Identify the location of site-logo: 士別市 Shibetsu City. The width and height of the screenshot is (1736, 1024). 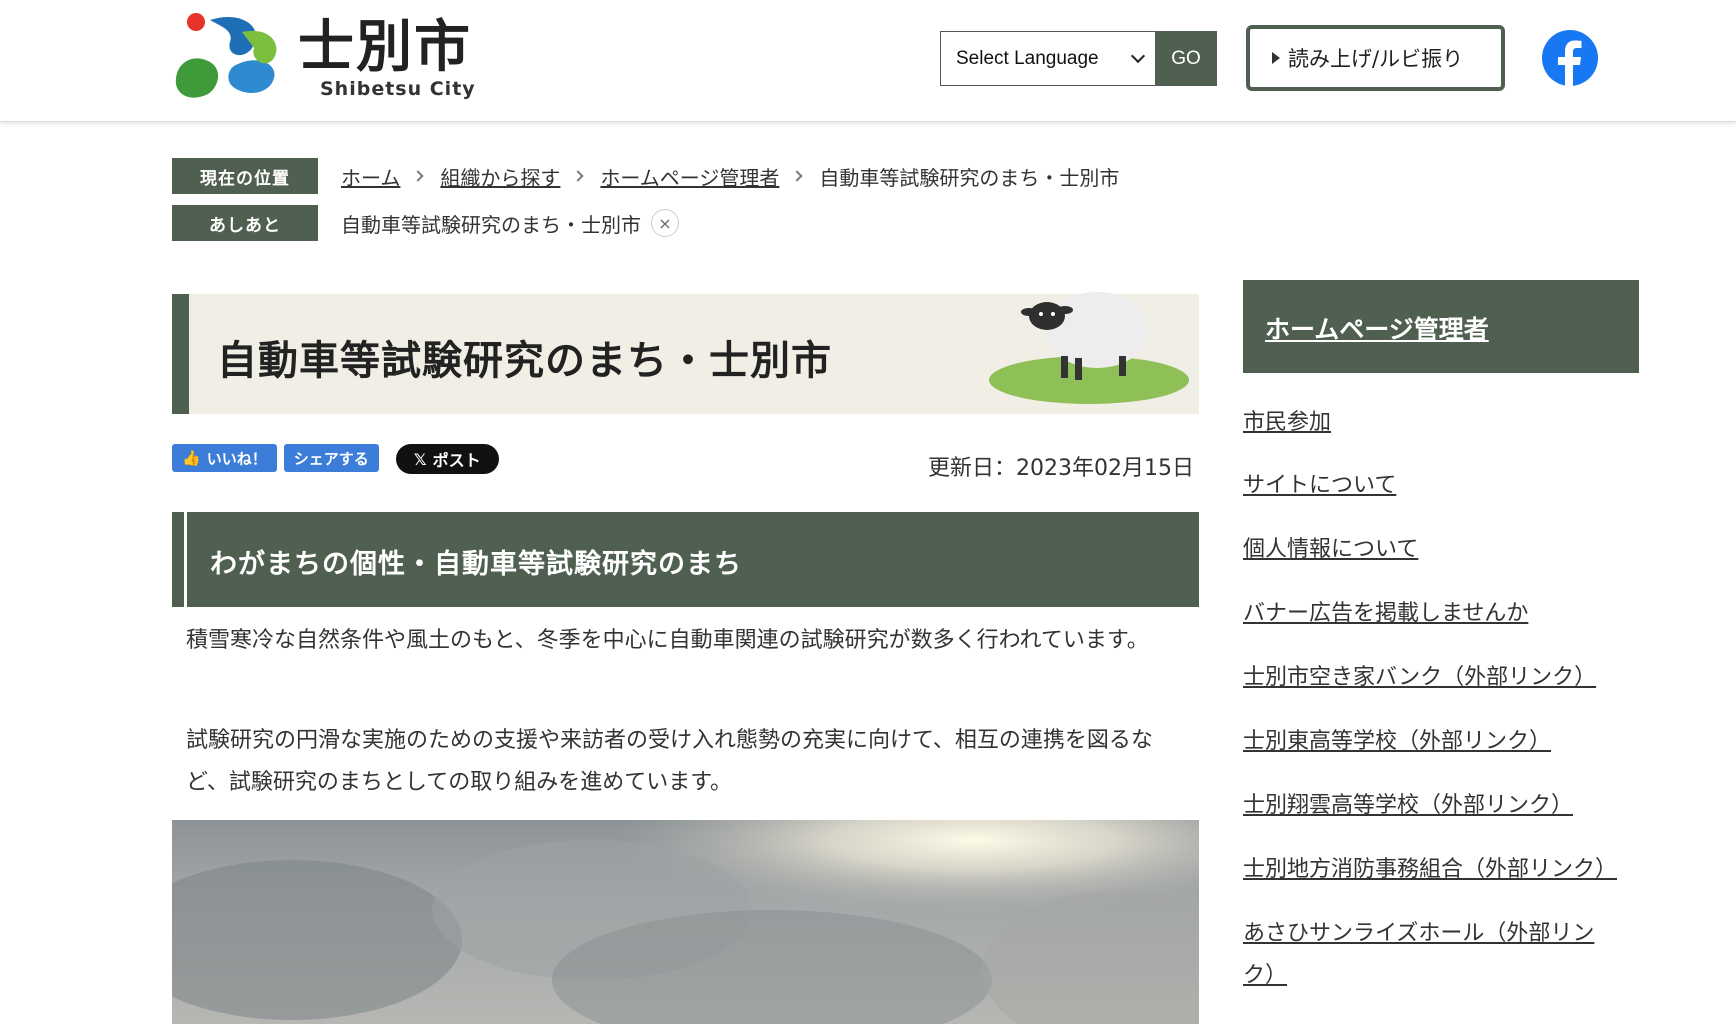
(330, 59).